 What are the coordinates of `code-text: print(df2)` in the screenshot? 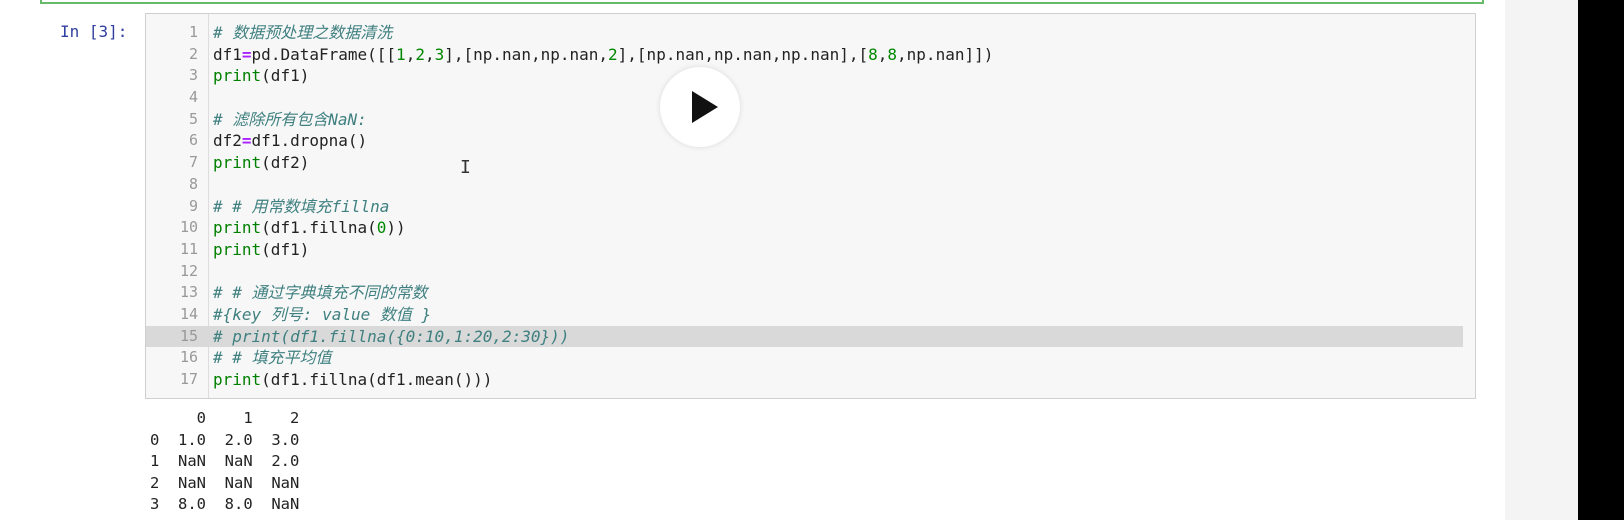 It's located at (261, 163).